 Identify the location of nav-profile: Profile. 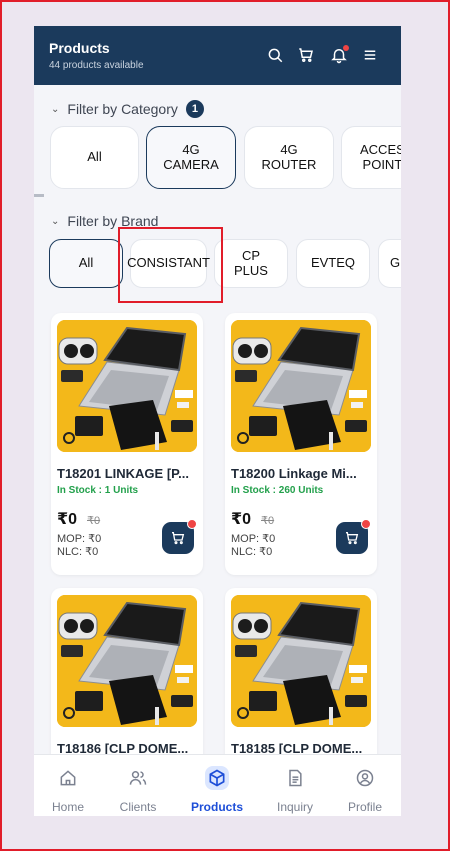
(365, 785).